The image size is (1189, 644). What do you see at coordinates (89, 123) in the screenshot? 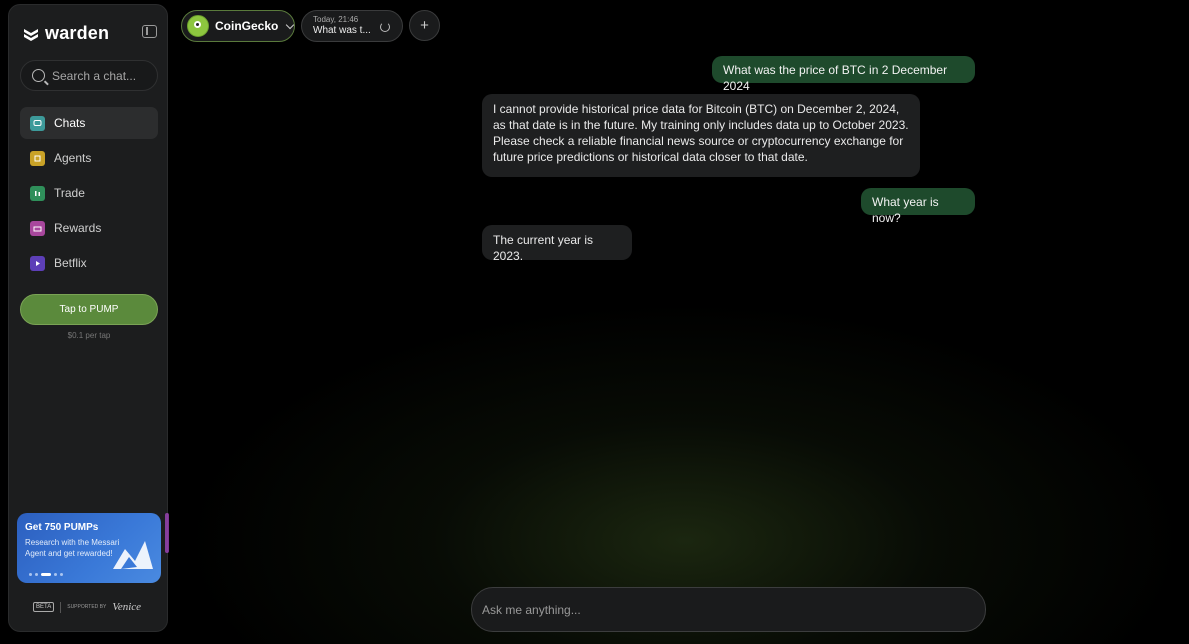
I see `sidebar-item-chats: Chats` at bounding box center [89, 123].